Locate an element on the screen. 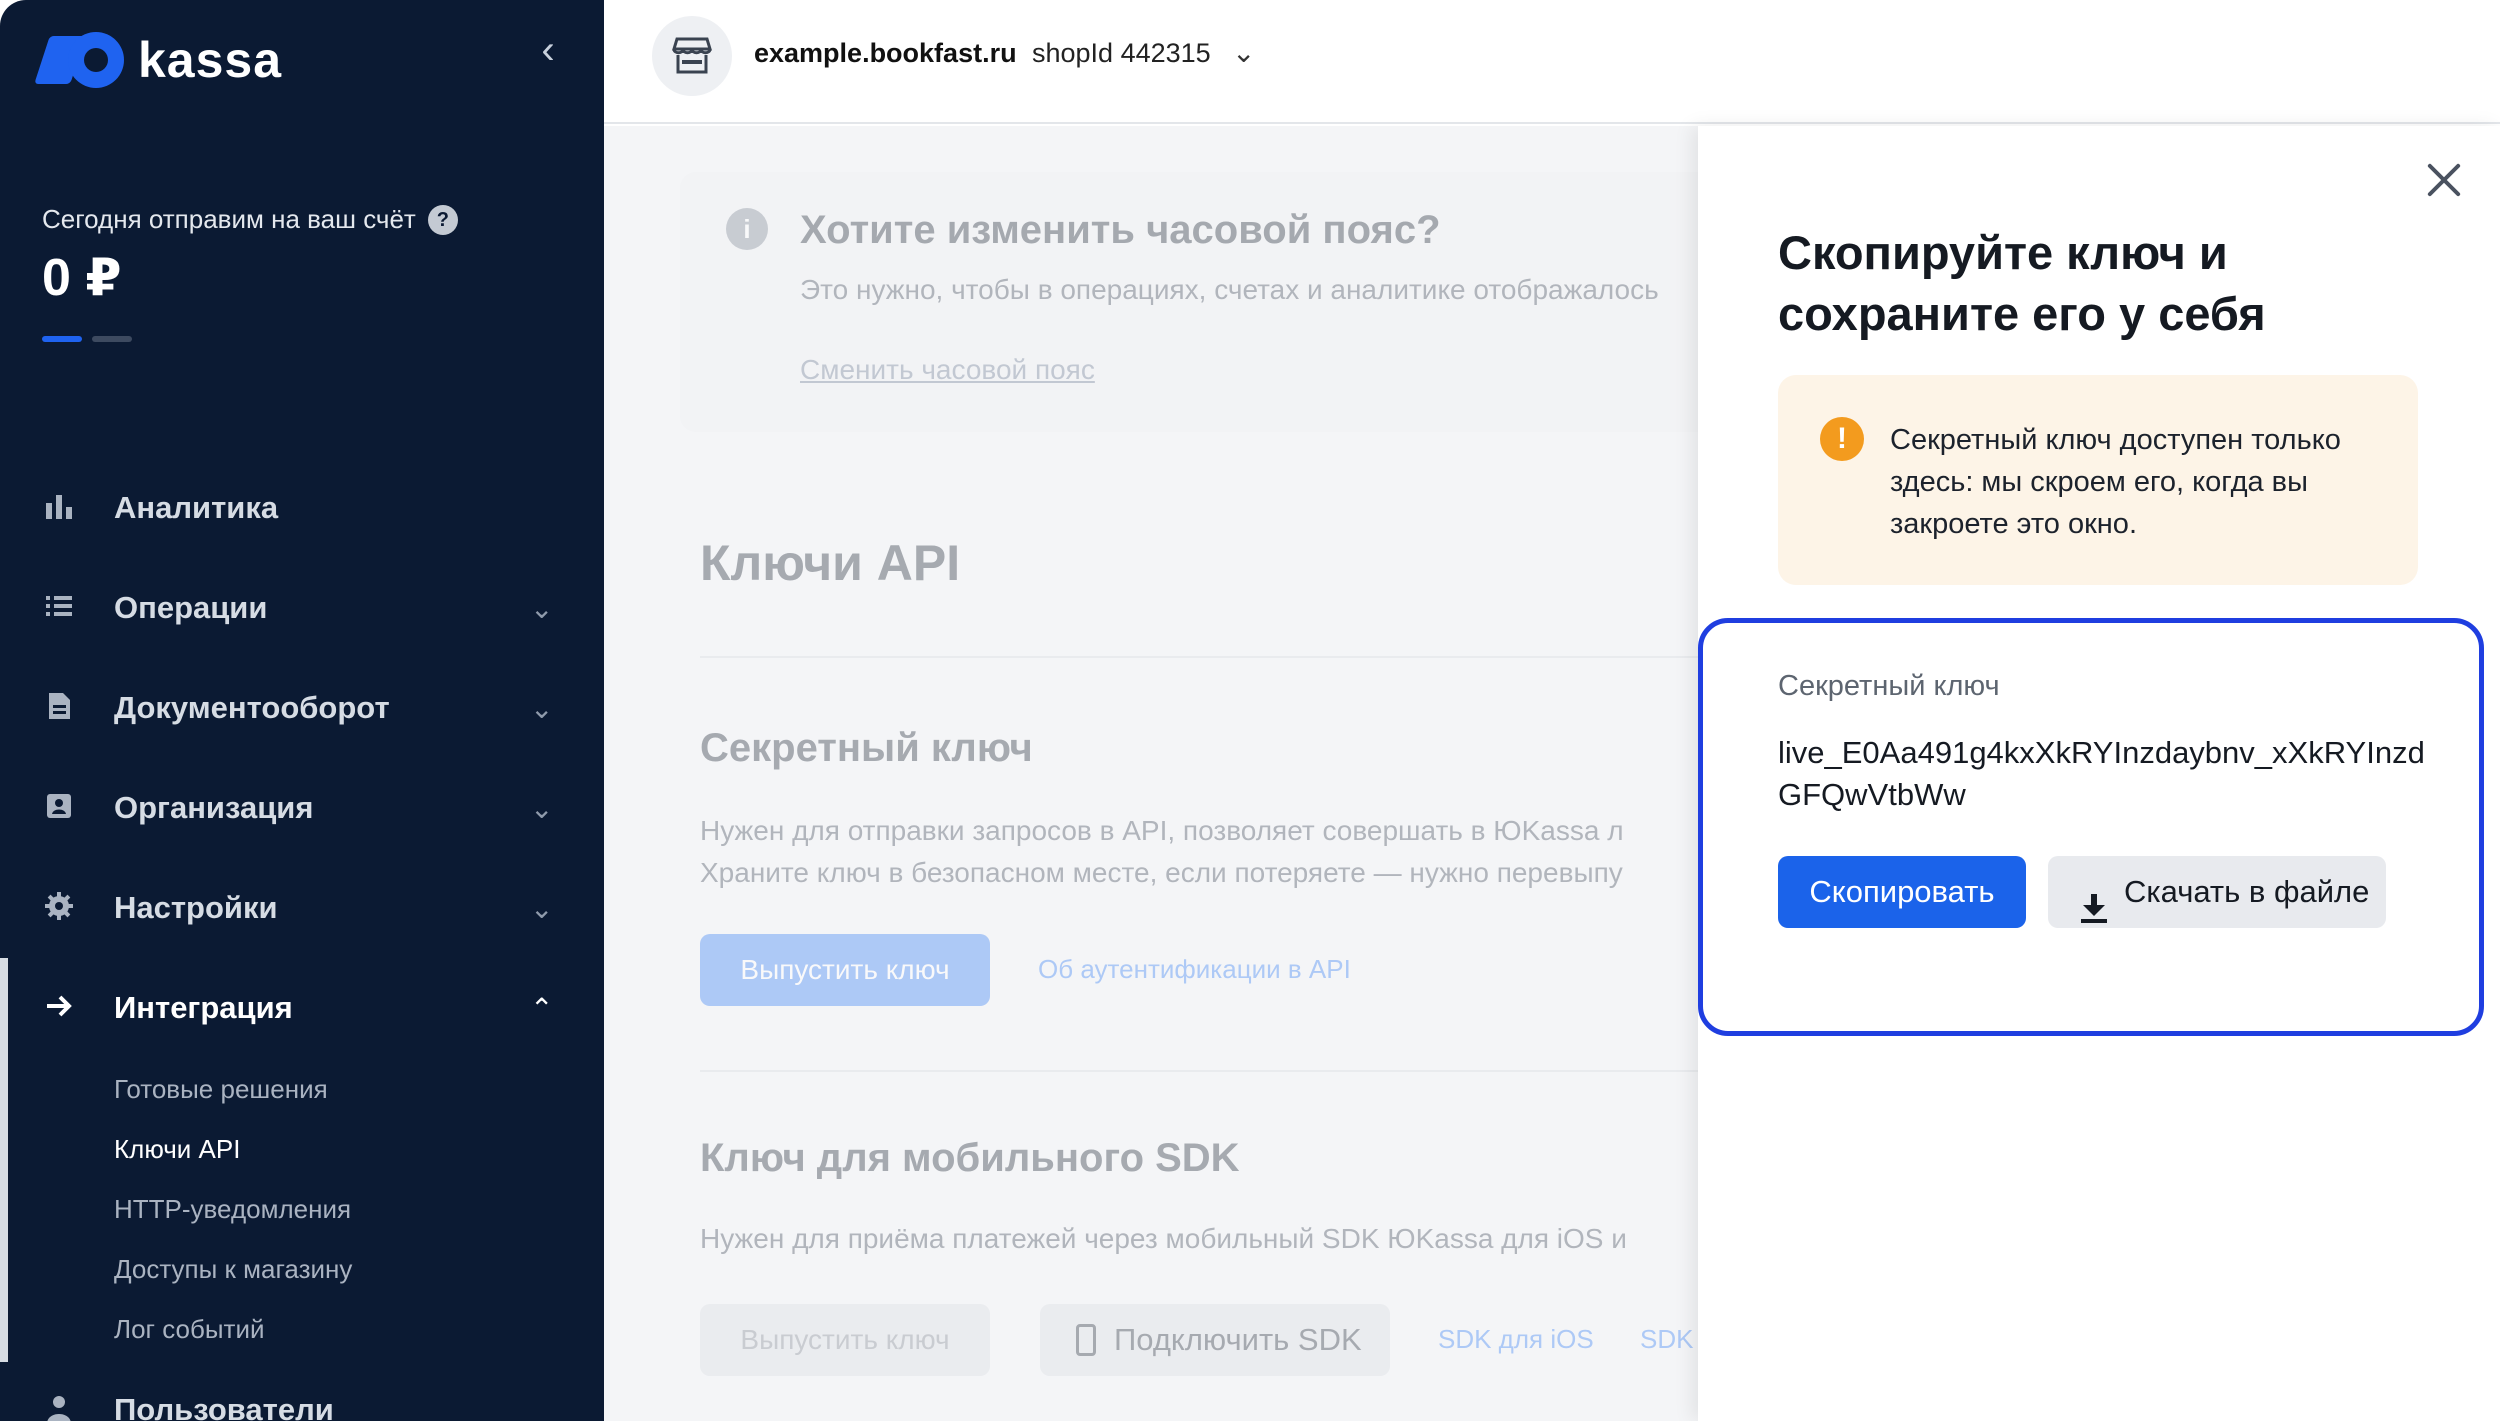  warning-icon: ! is located at coordinates (1842, 439).